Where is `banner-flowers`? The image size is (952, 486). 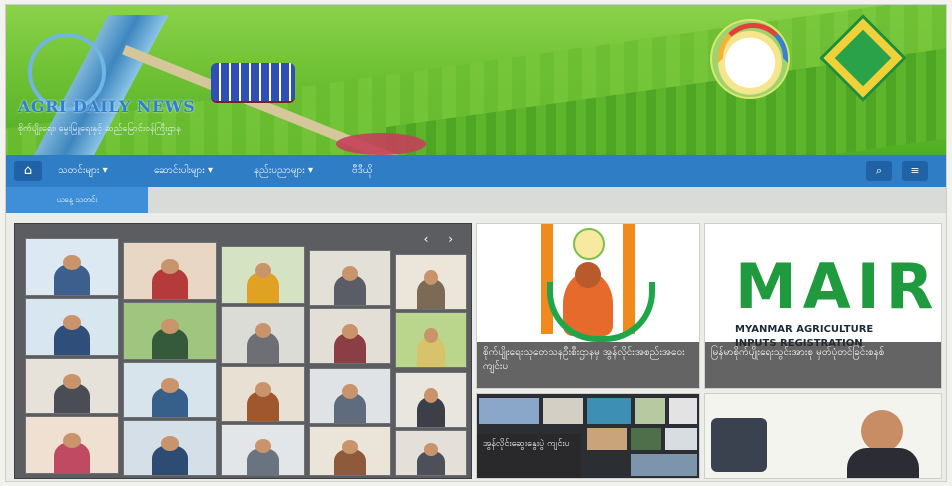
banner-flowers is located at coordinates (381, 144).